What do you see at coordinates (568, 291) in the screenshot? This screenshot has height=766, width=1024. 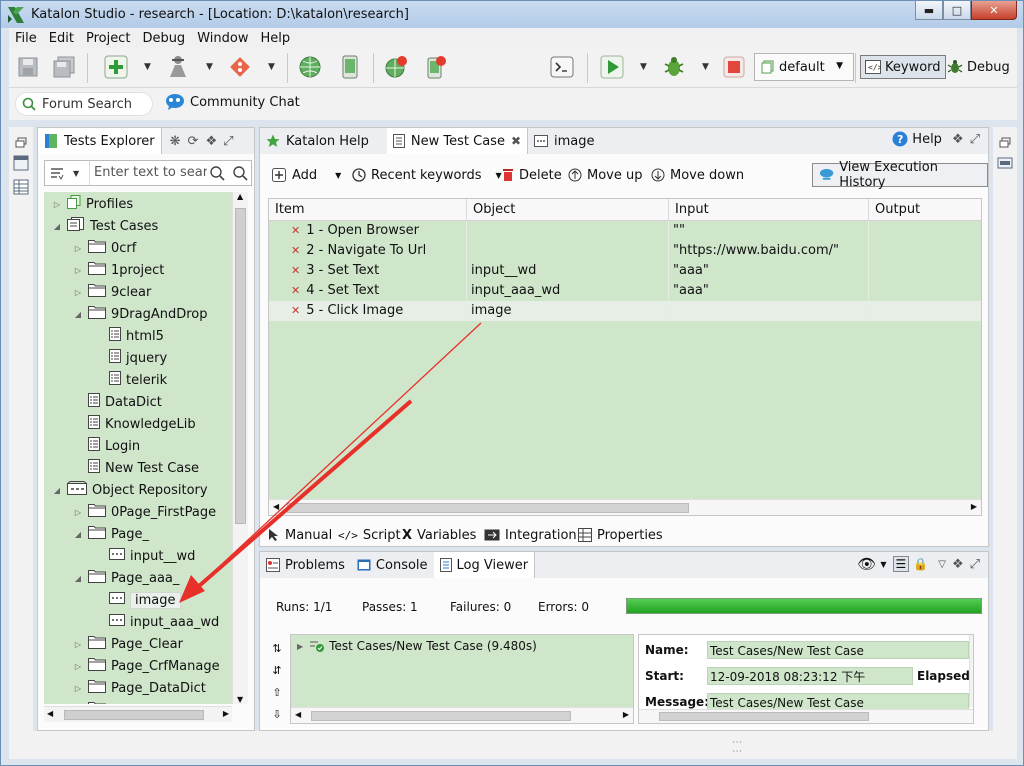 I see `cell-object: input_aaa_wd` at bounding box center [568, 291].